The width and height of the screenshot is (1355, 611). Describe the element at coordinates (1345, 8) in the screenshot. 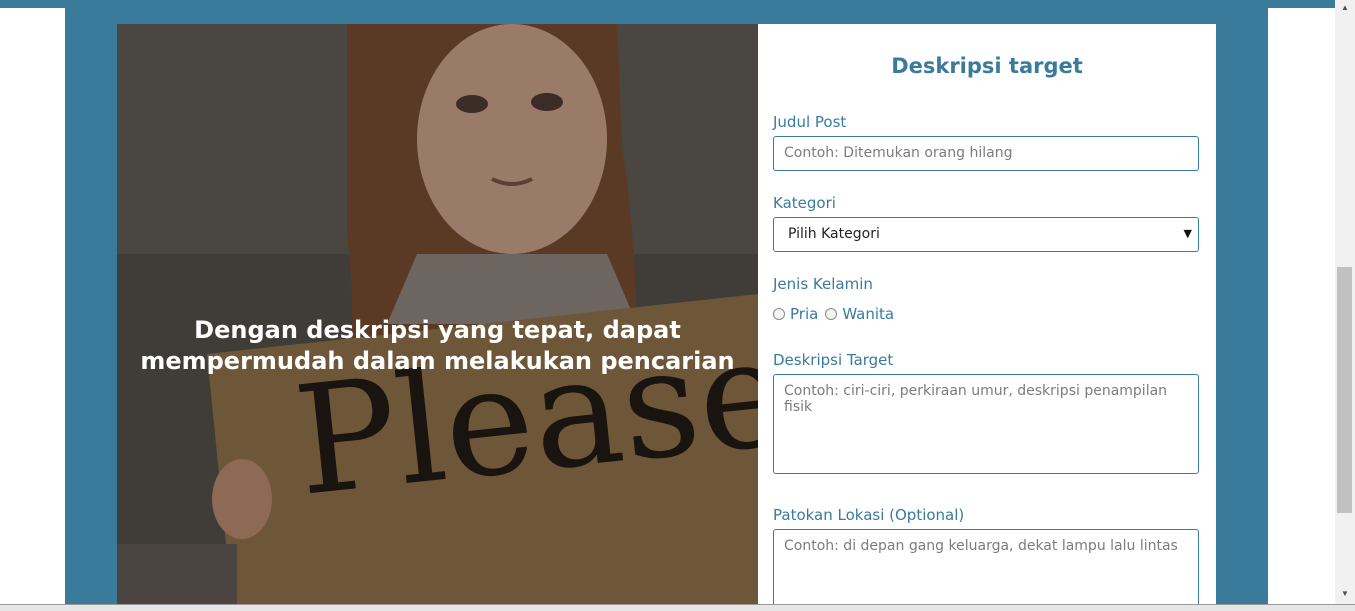

I see `scroll-up-arrow-icon: ▲` at that location.